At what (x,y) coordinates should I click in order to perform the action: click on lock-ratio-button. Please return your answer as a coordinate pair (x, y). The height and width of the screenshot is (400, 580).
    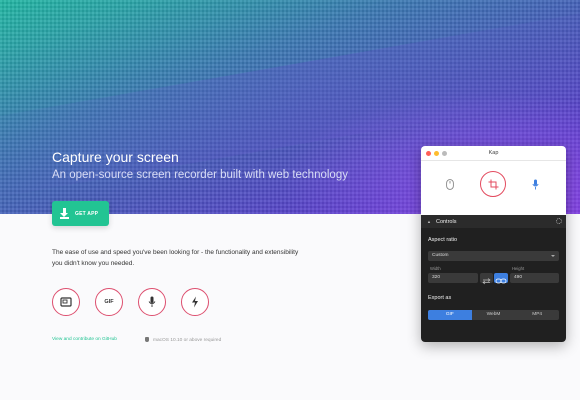
    Looking at the image, I should click on (501, 278).